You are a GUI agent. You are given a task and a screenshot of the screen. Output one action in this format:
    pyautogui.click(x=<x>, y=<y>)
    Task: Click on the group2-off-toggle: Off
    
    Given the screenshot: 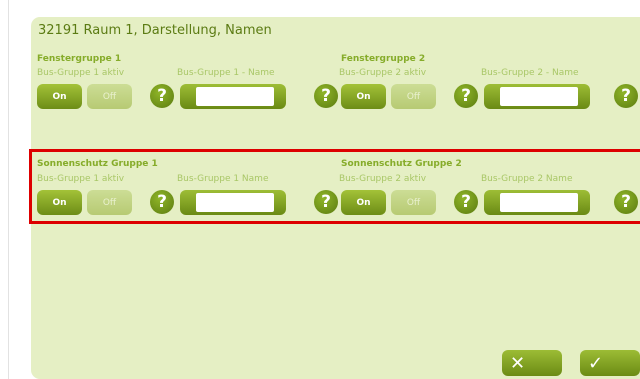 What is the action you would take?
    pyautogui.click(x=413, y=96)
    